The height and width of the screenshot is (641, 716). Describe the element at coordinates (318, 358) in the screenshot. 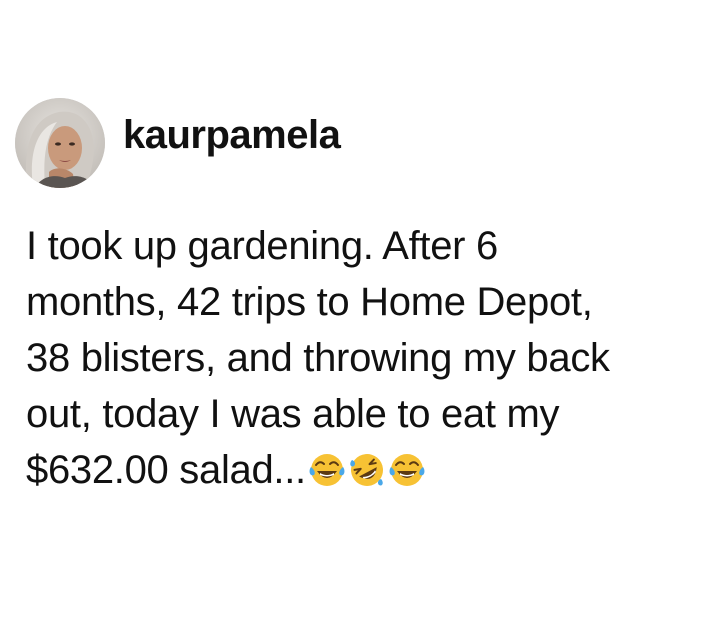

I see `post-text-line: 38 blisters, and throwing my back` at that location.